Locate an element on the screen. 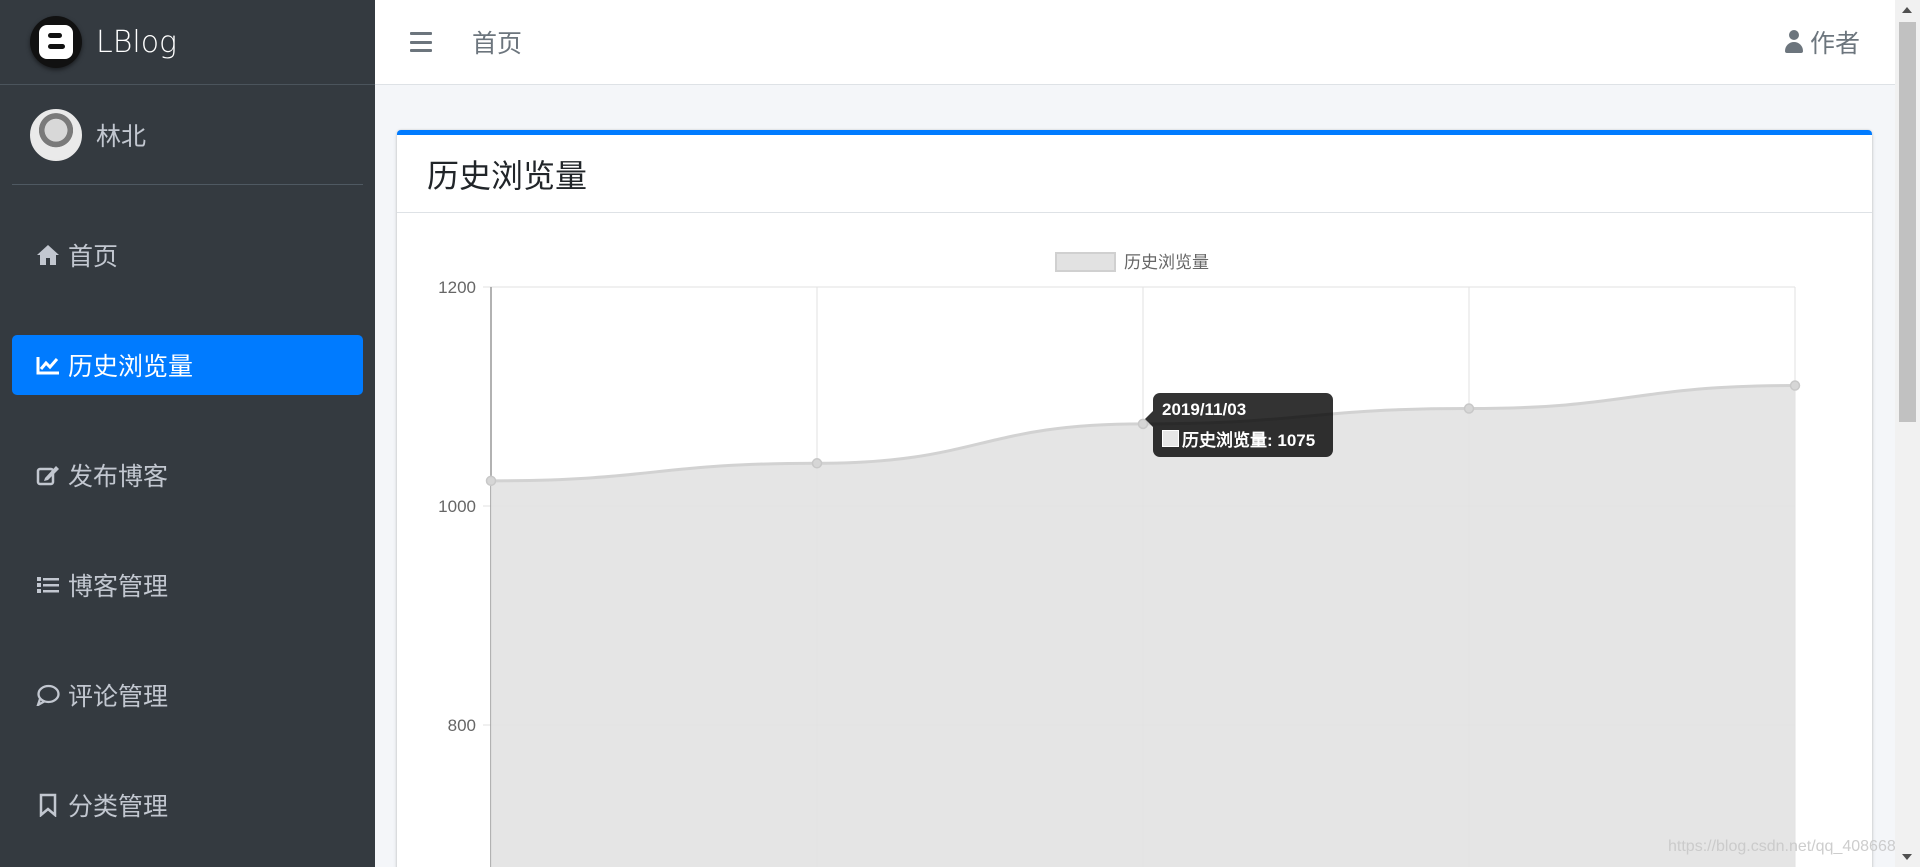  scroll-down-icon is located at coordinates (1907, 857).